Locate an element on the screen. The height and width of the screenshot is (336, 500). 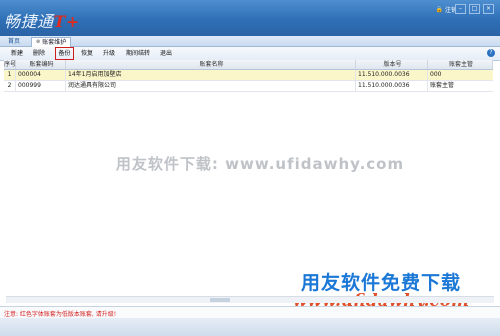
close-button: × is located at coordinates (488, 9).